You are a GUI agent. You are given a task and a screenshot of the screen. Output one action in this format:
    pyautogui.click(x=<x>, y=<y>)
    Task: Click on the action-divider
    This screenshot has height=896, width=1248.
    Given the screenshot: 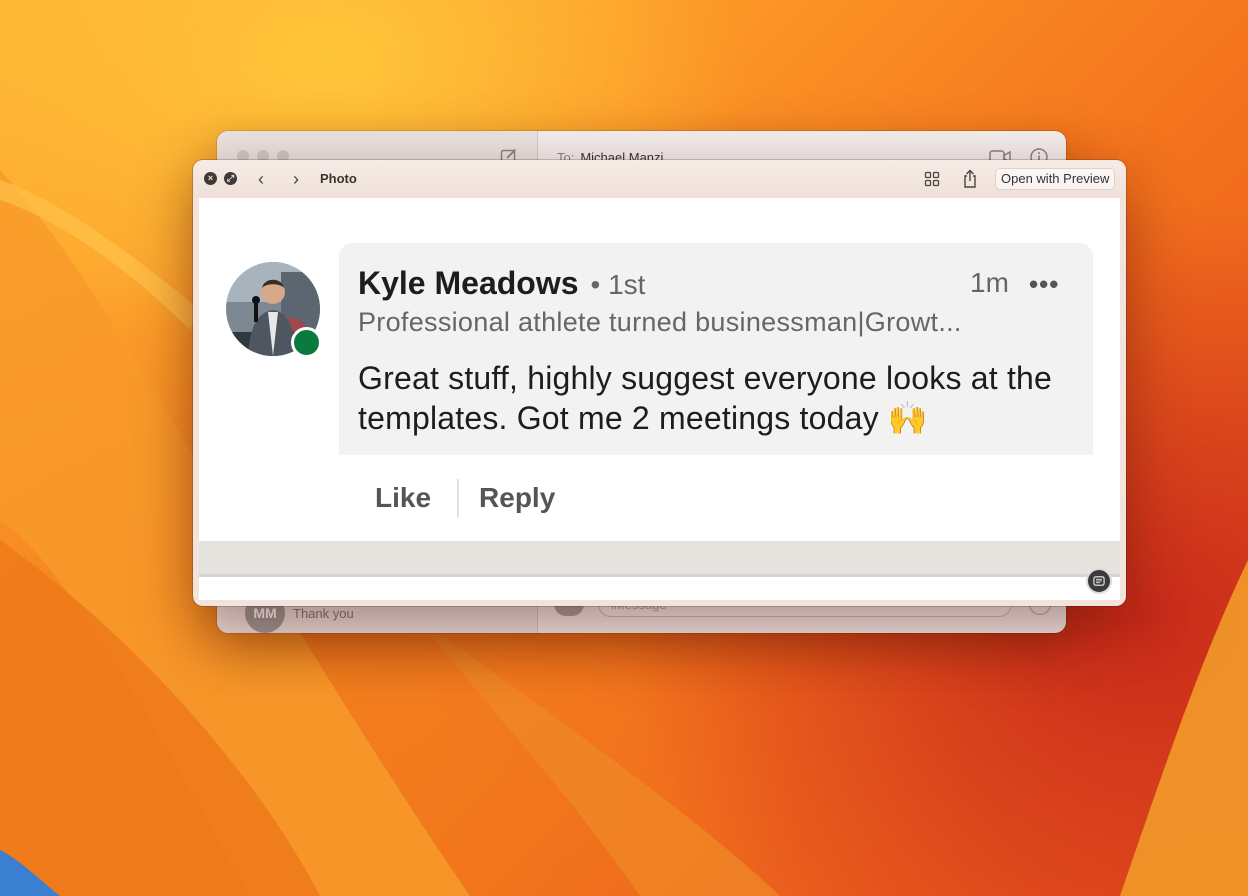 What is the action you would take?
    pyautogui.click(x=458, y=498)
    